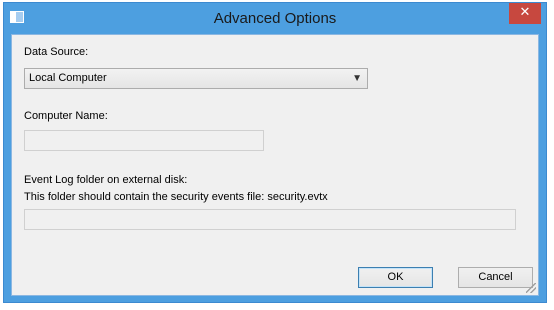  Describe the element at coordinates (270, 219) in the screenshot. I see `event-log-folder-field` at that location.